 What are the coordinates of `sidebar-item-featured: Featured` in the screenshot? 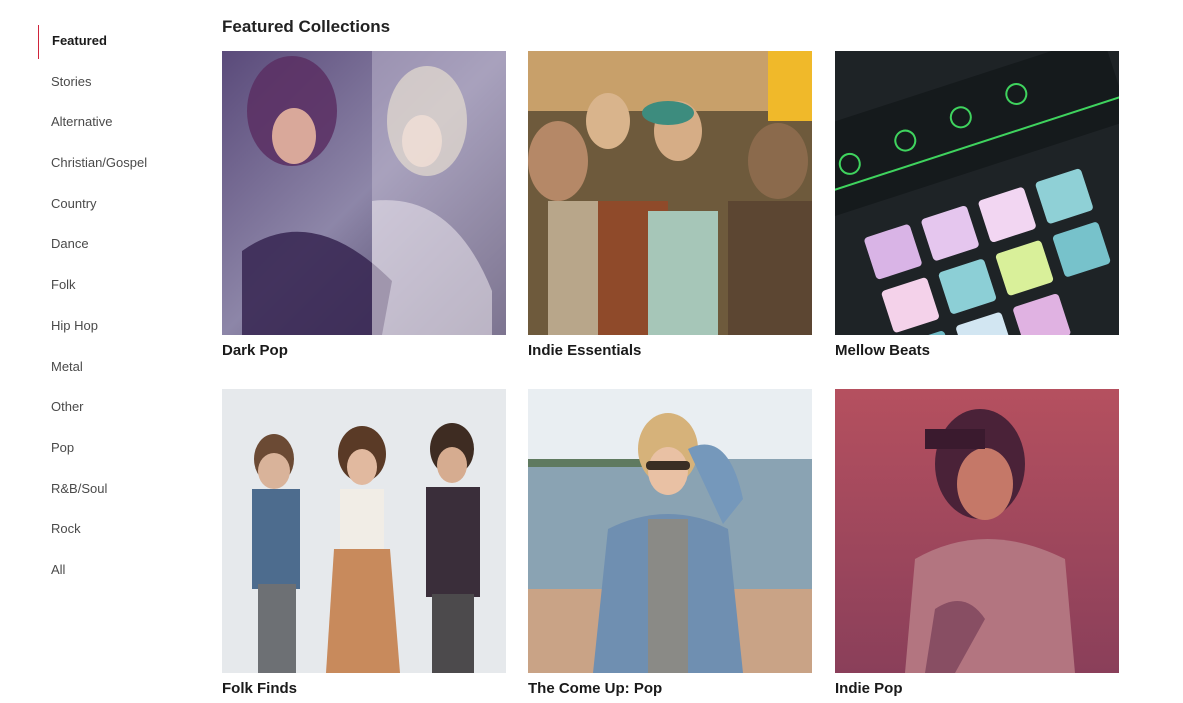 It's located at (118, 41).